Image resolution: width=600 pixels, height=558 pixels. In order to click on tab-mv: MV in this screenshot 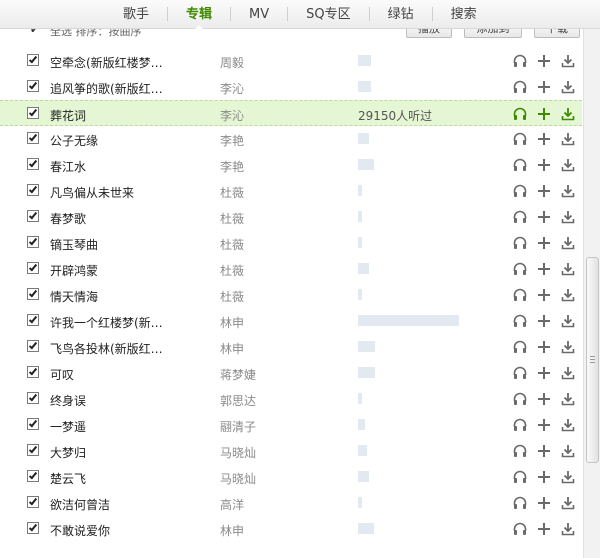, I will do `click(259, 14)`.